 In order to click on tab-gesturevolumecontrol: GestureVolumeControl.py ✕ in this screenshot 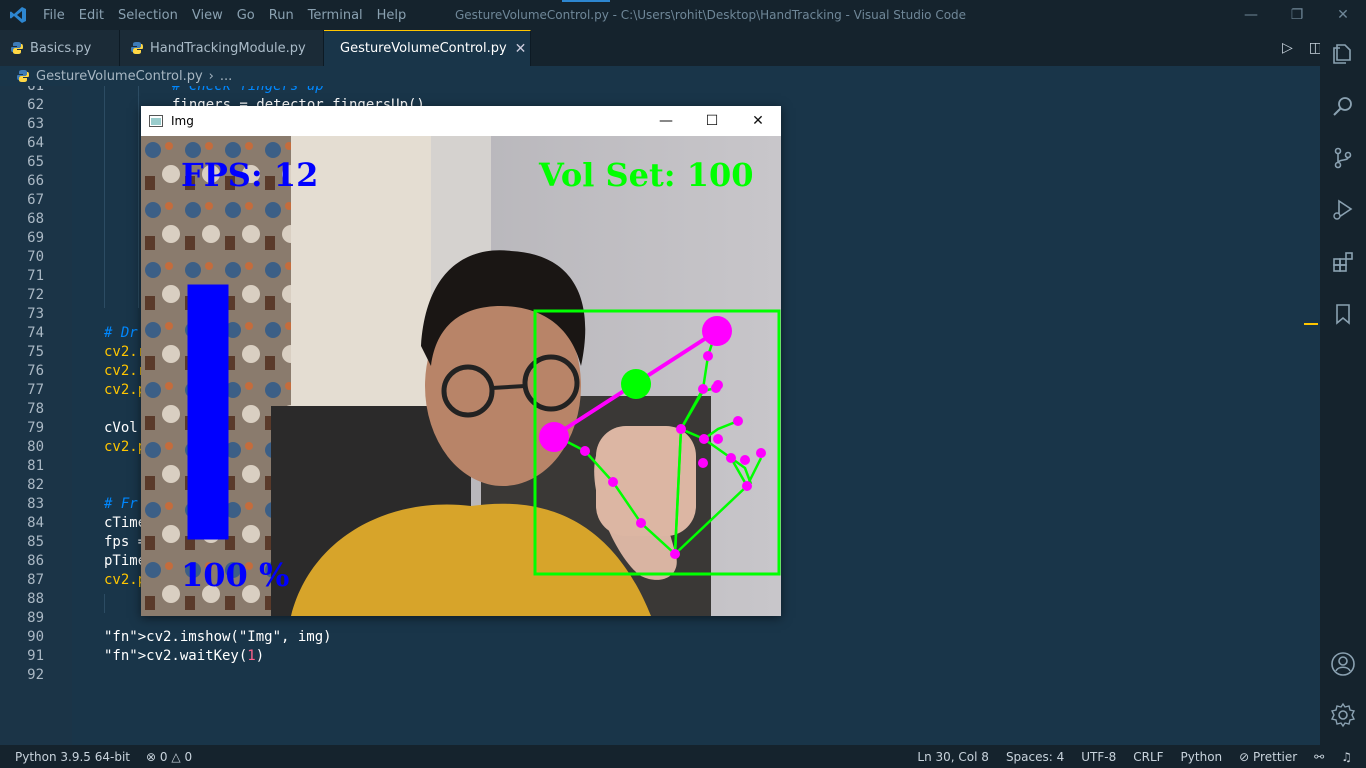, I will do `click(427, 48)`.